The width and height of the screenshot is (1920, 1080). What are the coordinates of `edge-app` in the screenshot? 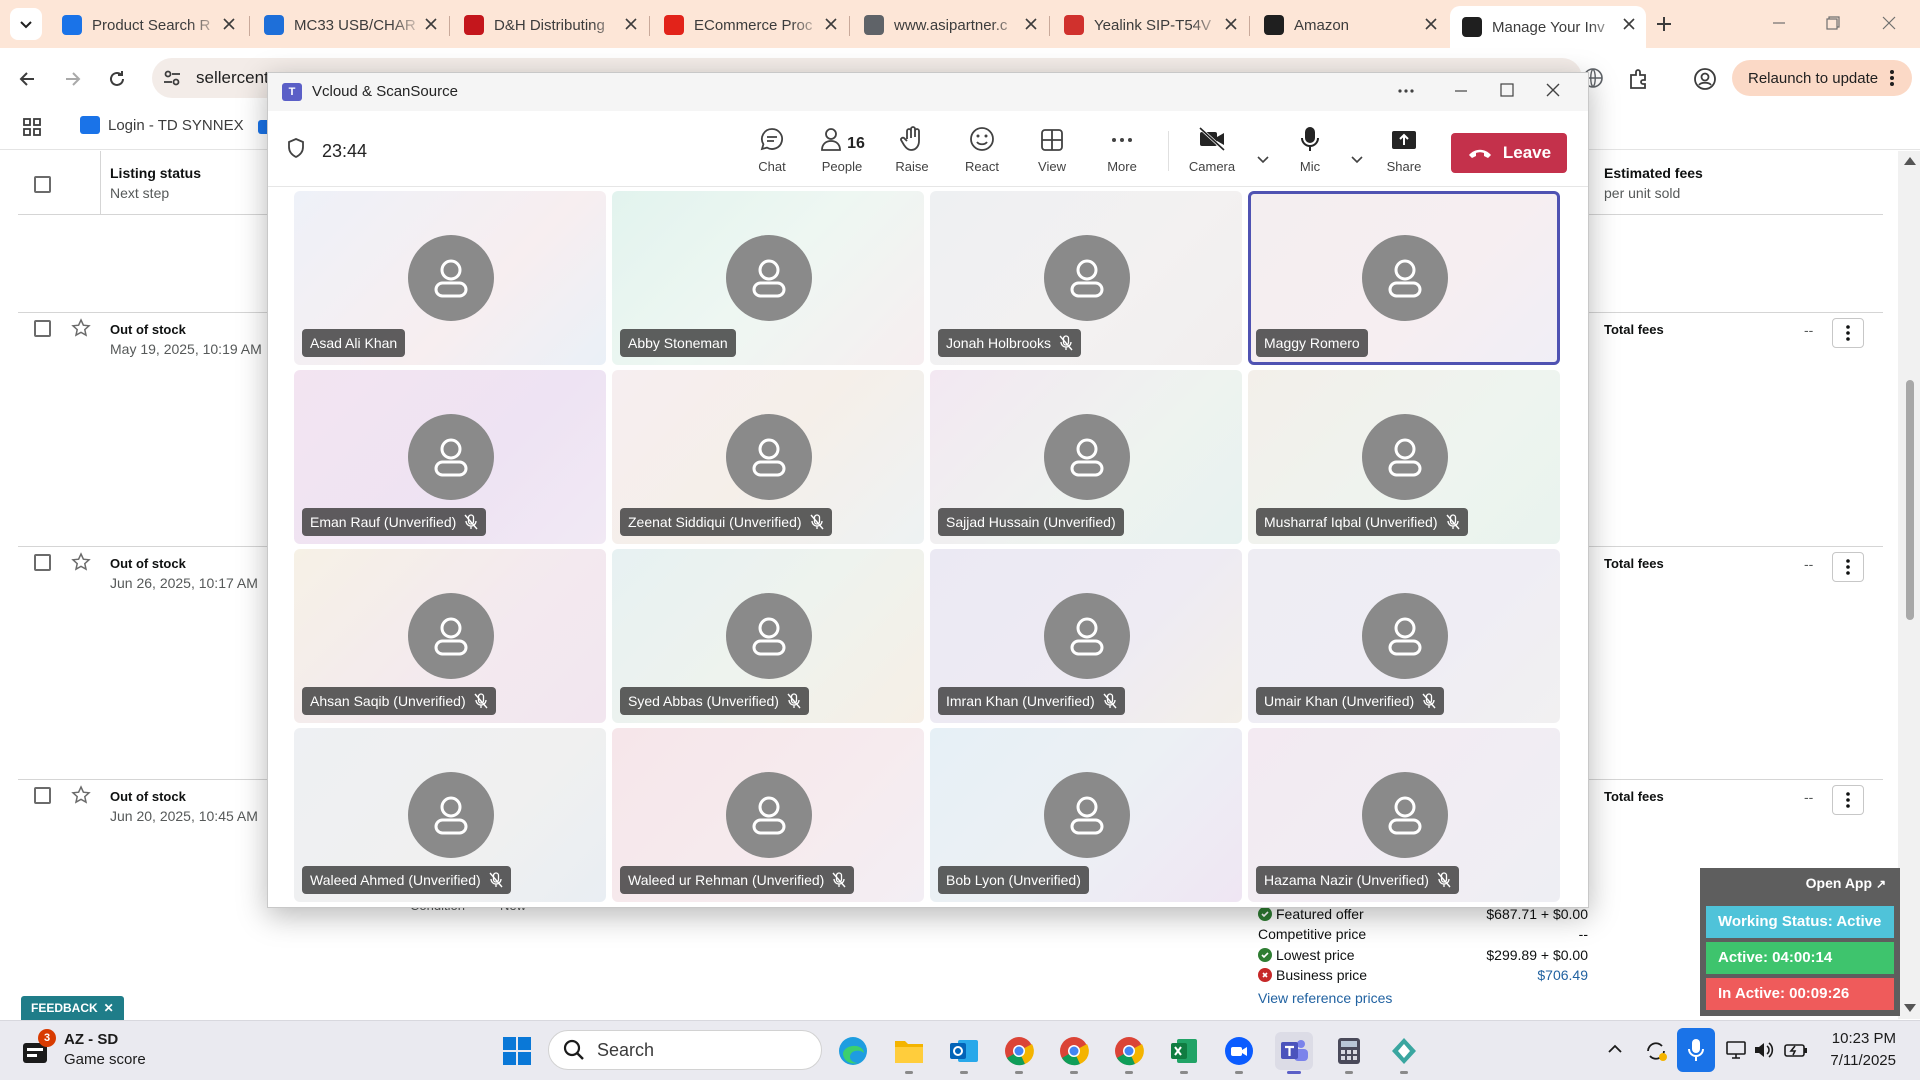 It's located at (853, 1051).